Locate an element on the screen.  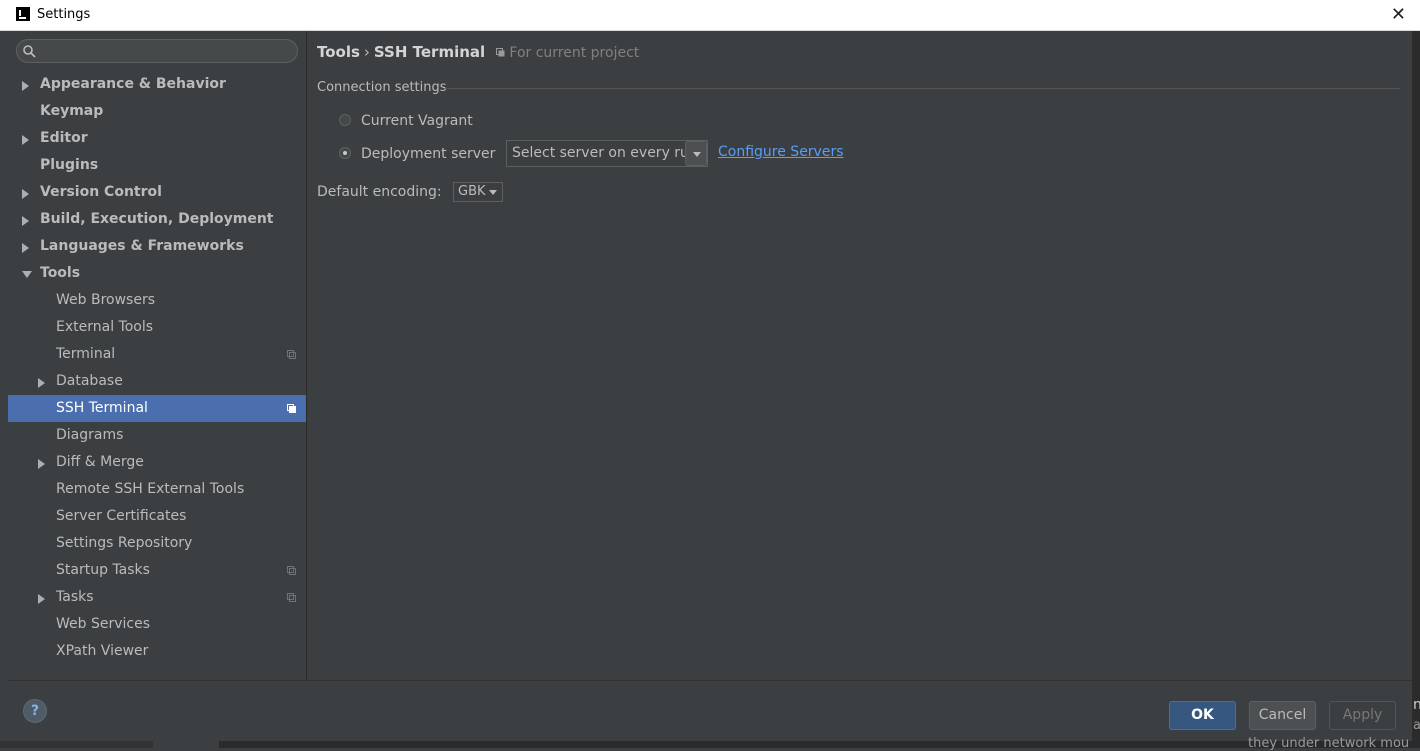
sidebar-item-server-certificates: Server Certificates is located at coordinates (157, 516).